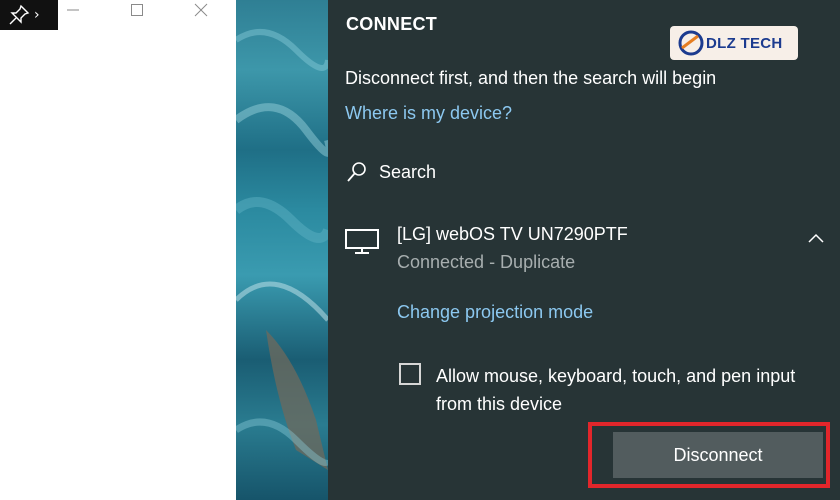  Describe the element at coordinates (744, 43) in the screenshot. I see `logo-brand: DLZ TECH` at that location.